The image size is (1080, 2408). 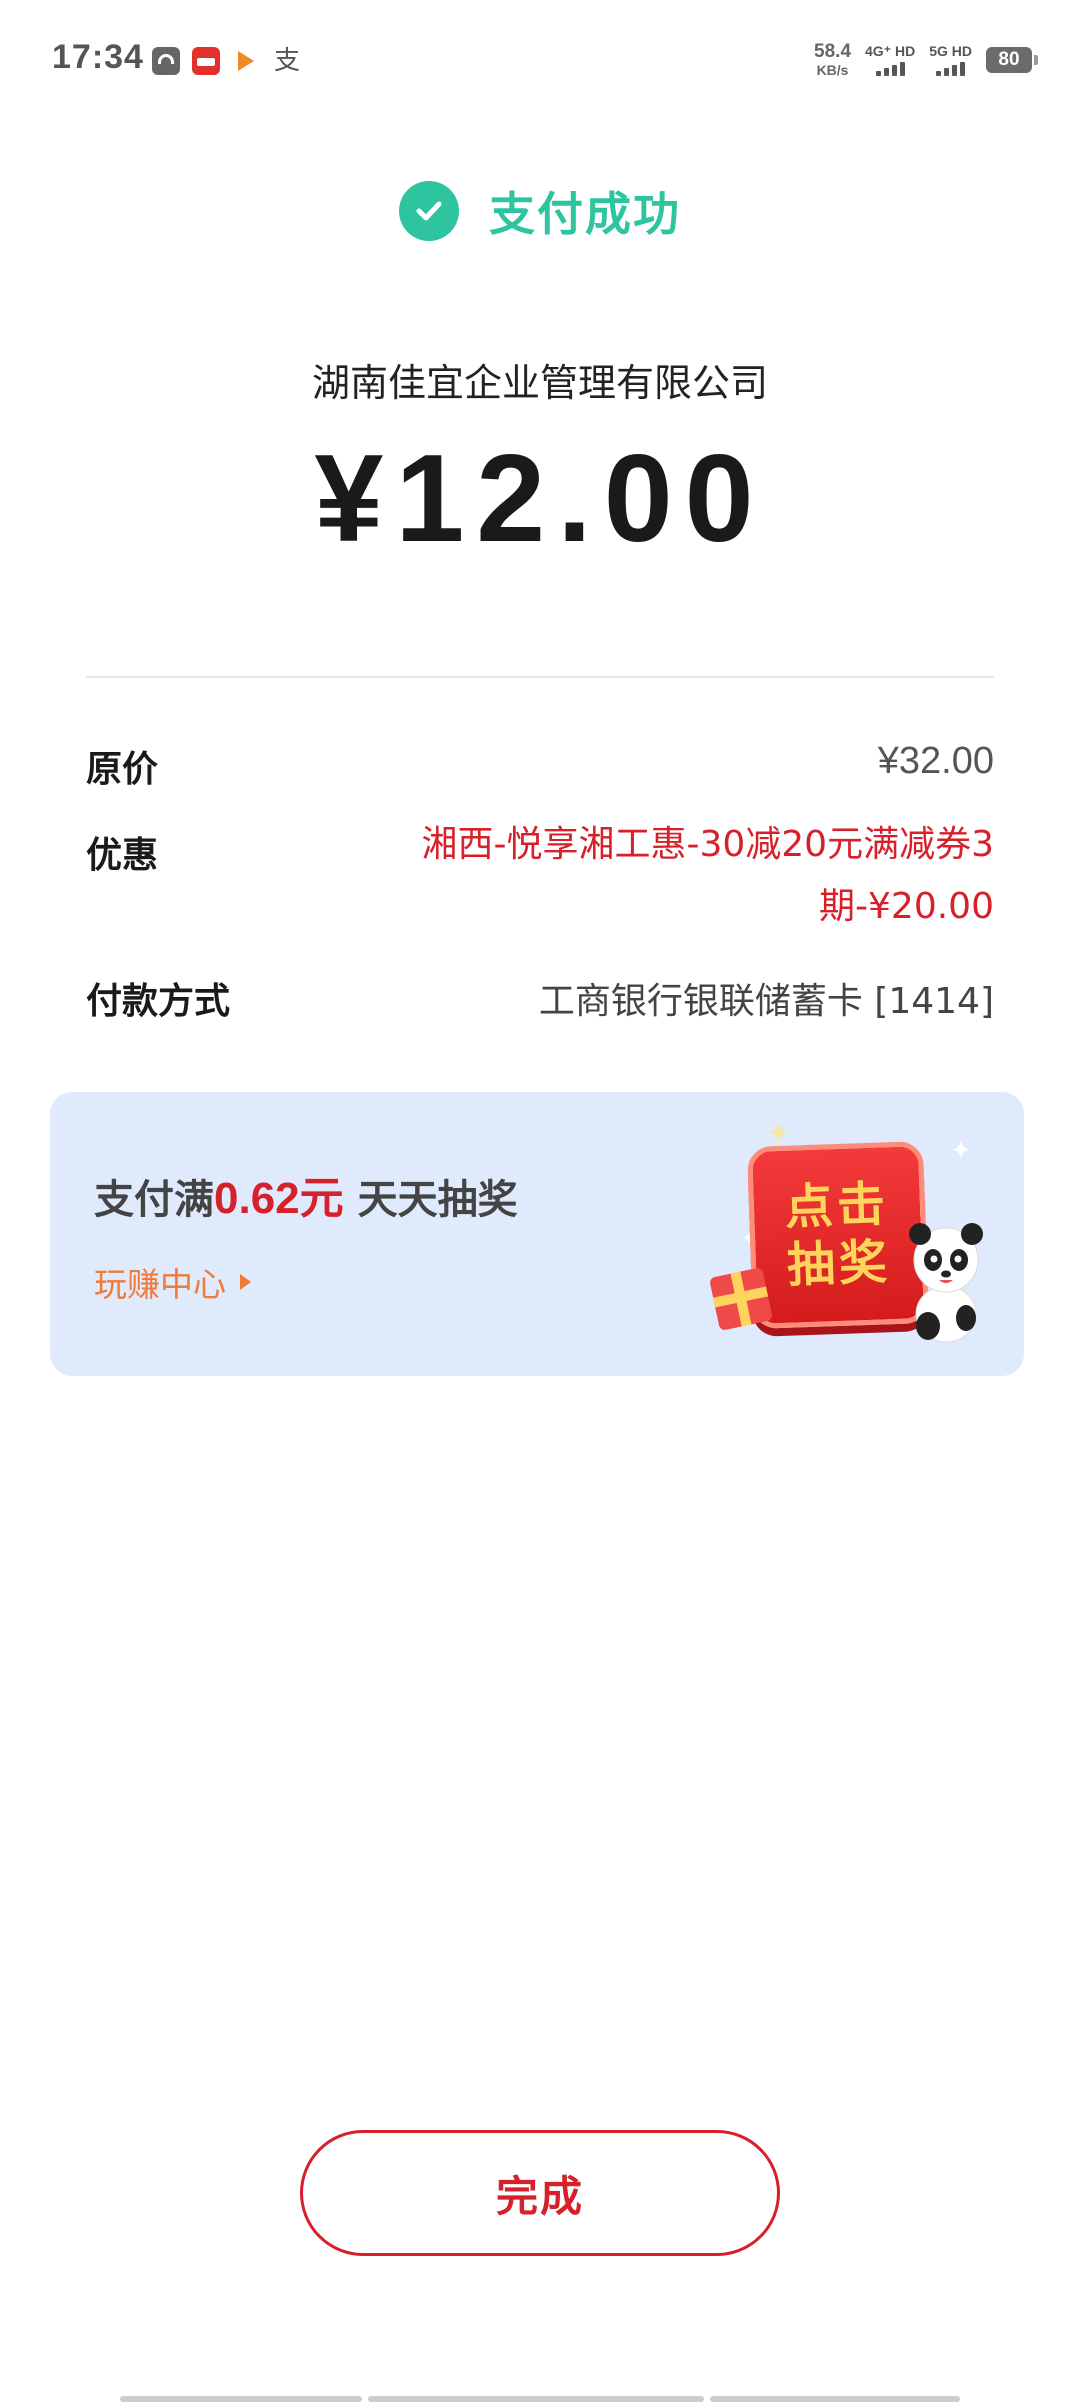 I want to click on sim2-signal: 5G HD, so click(x=950, y=60).